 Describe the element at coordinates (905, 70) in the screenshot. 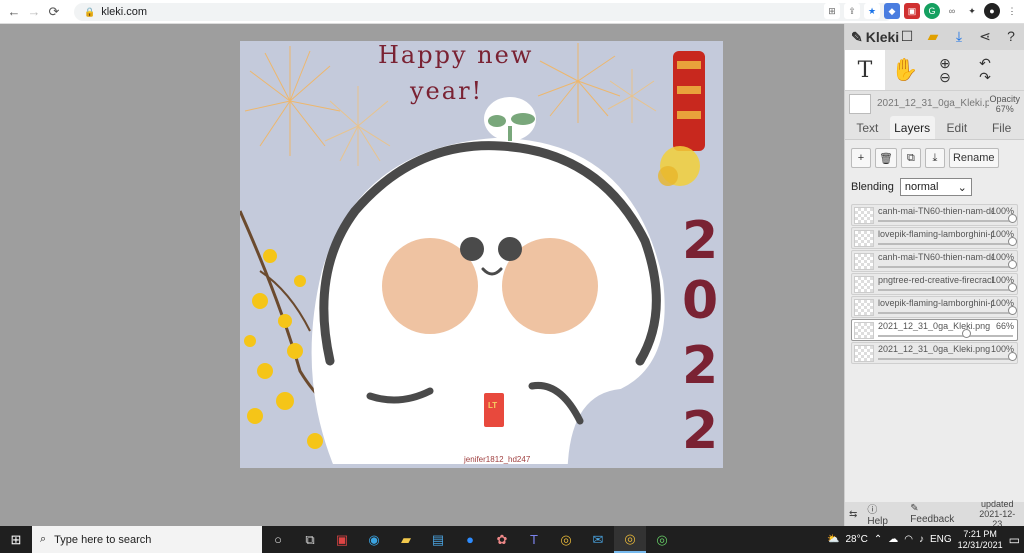

I see `hand-tool-button: ✋` at that location.